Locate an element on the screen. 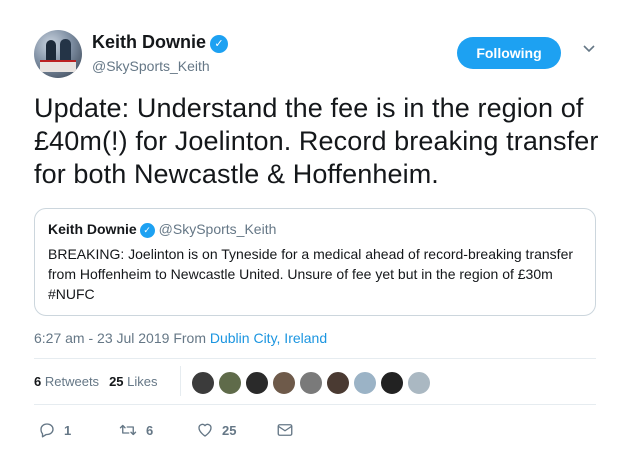 This screenshot has width=630, height=466. author-handle: @SkySports_Keith is located at coordinates (151, 66).